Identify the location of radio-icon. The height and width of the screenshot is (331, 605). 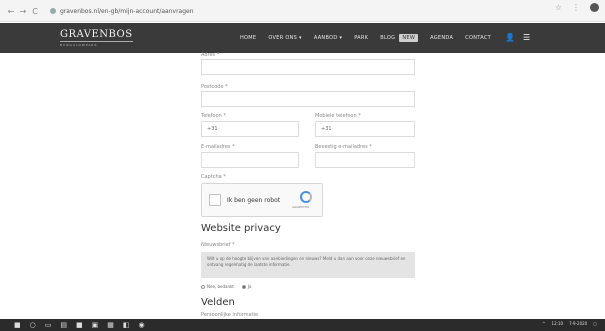
(203, 287).